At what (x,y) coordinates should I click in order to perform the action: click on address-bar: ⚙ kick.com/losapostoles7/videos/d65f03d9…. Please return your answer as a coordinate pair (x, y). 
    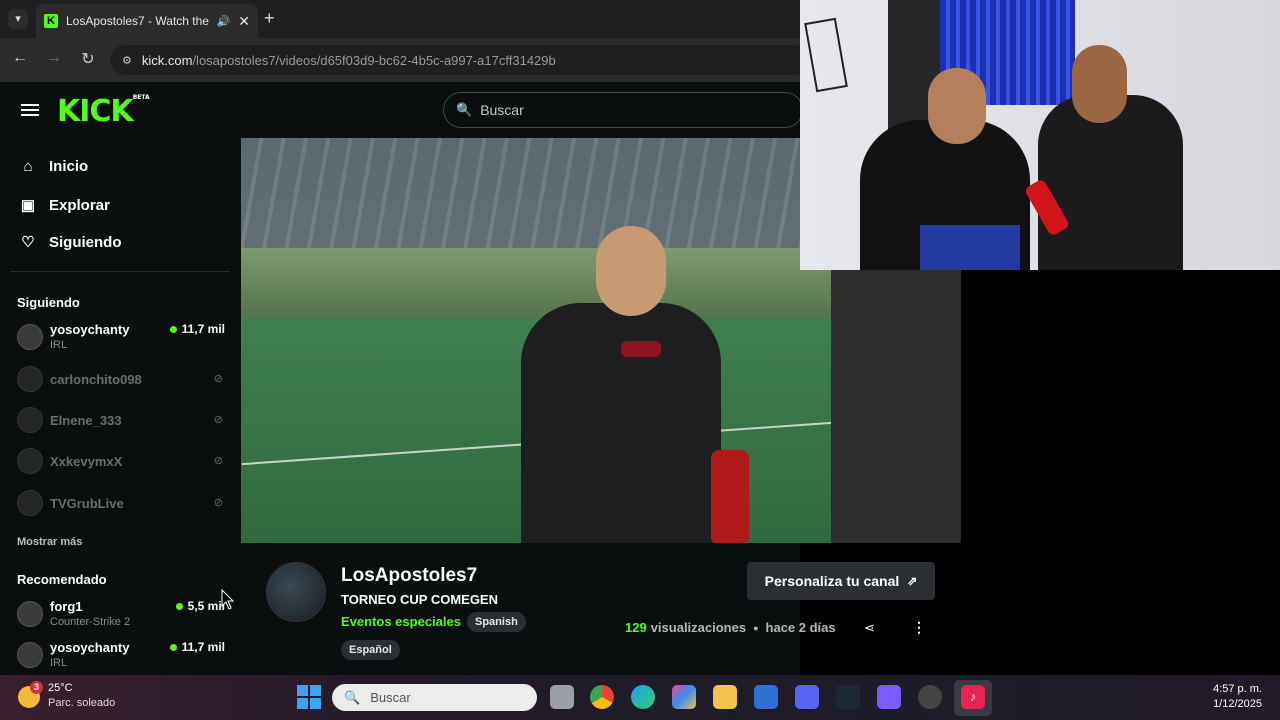
    Looking at the image, I should click on (460, 60).